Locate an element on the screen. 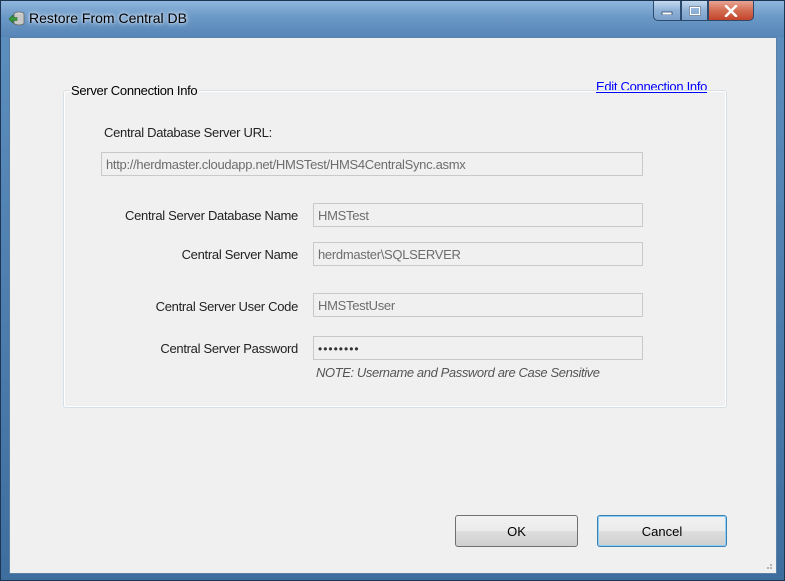  database-name-field: HMSTest is located at coordinates (478, 215).